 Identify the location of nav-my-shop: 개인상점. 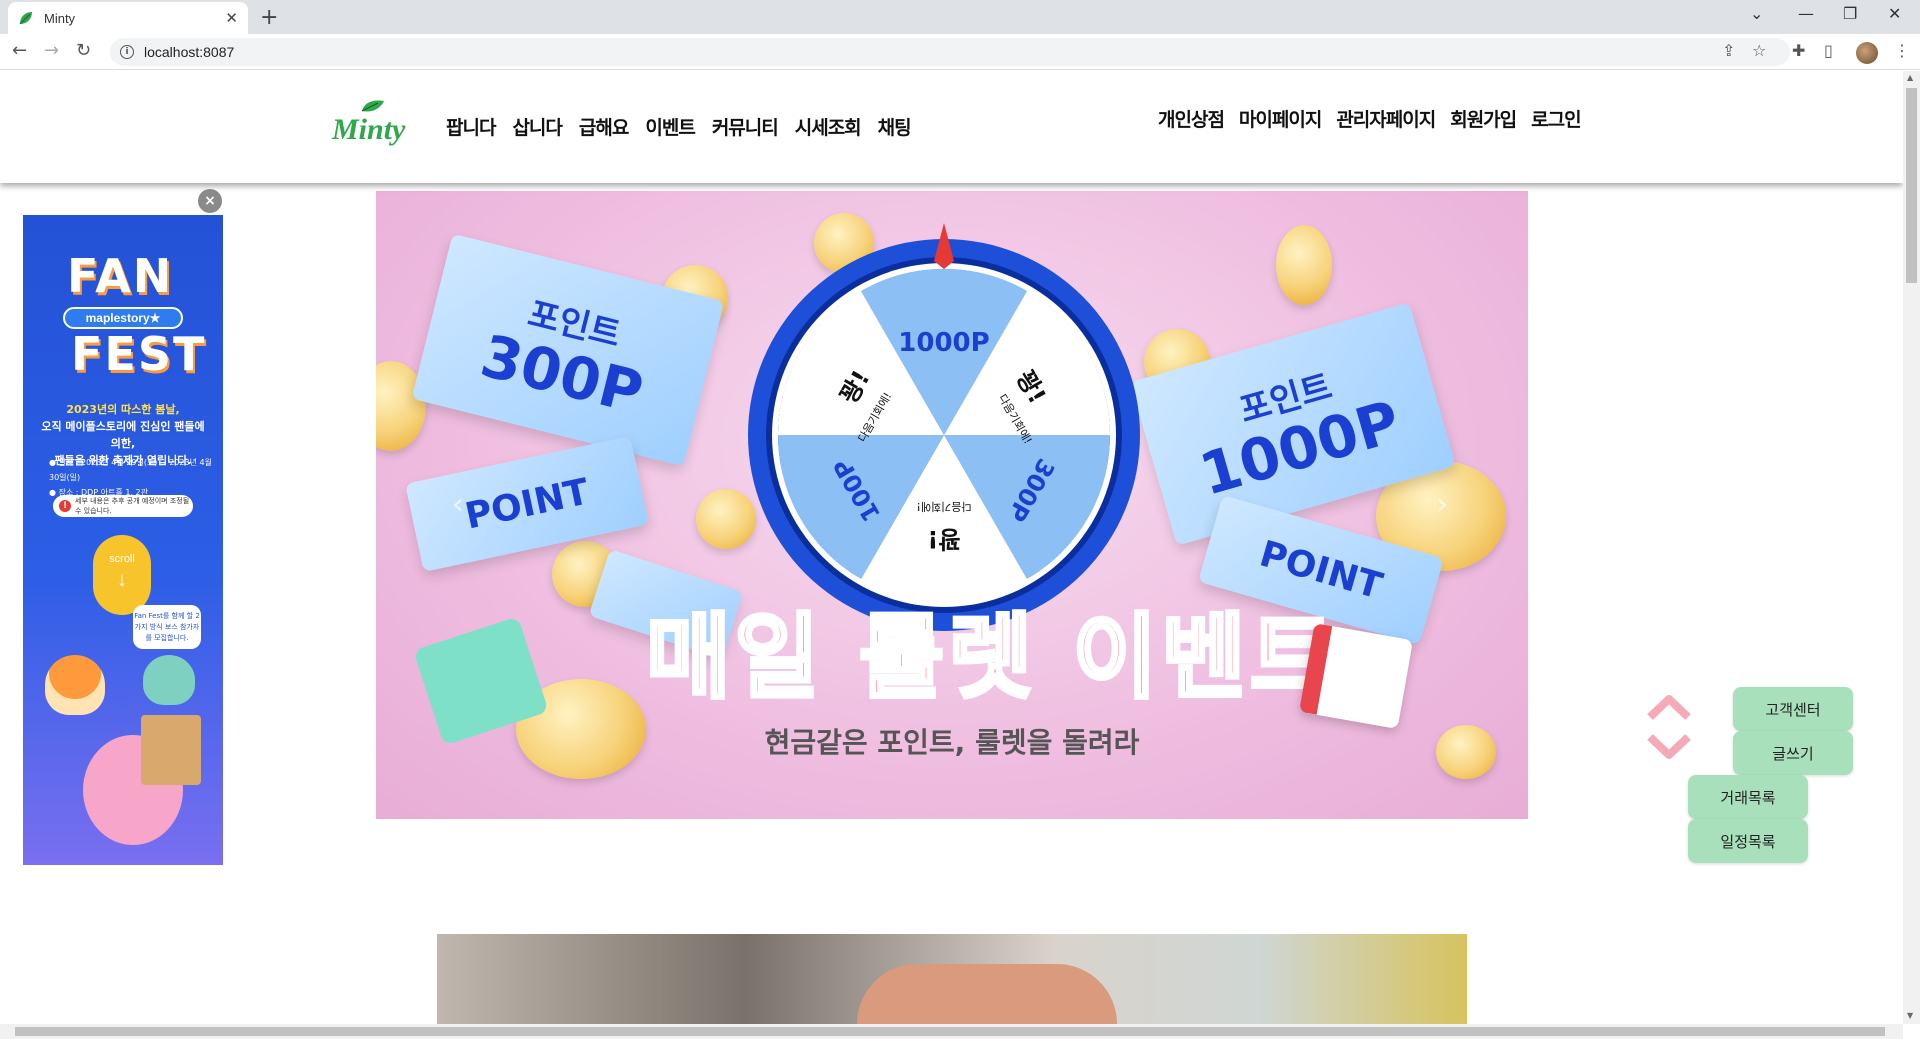
(1191, 118).